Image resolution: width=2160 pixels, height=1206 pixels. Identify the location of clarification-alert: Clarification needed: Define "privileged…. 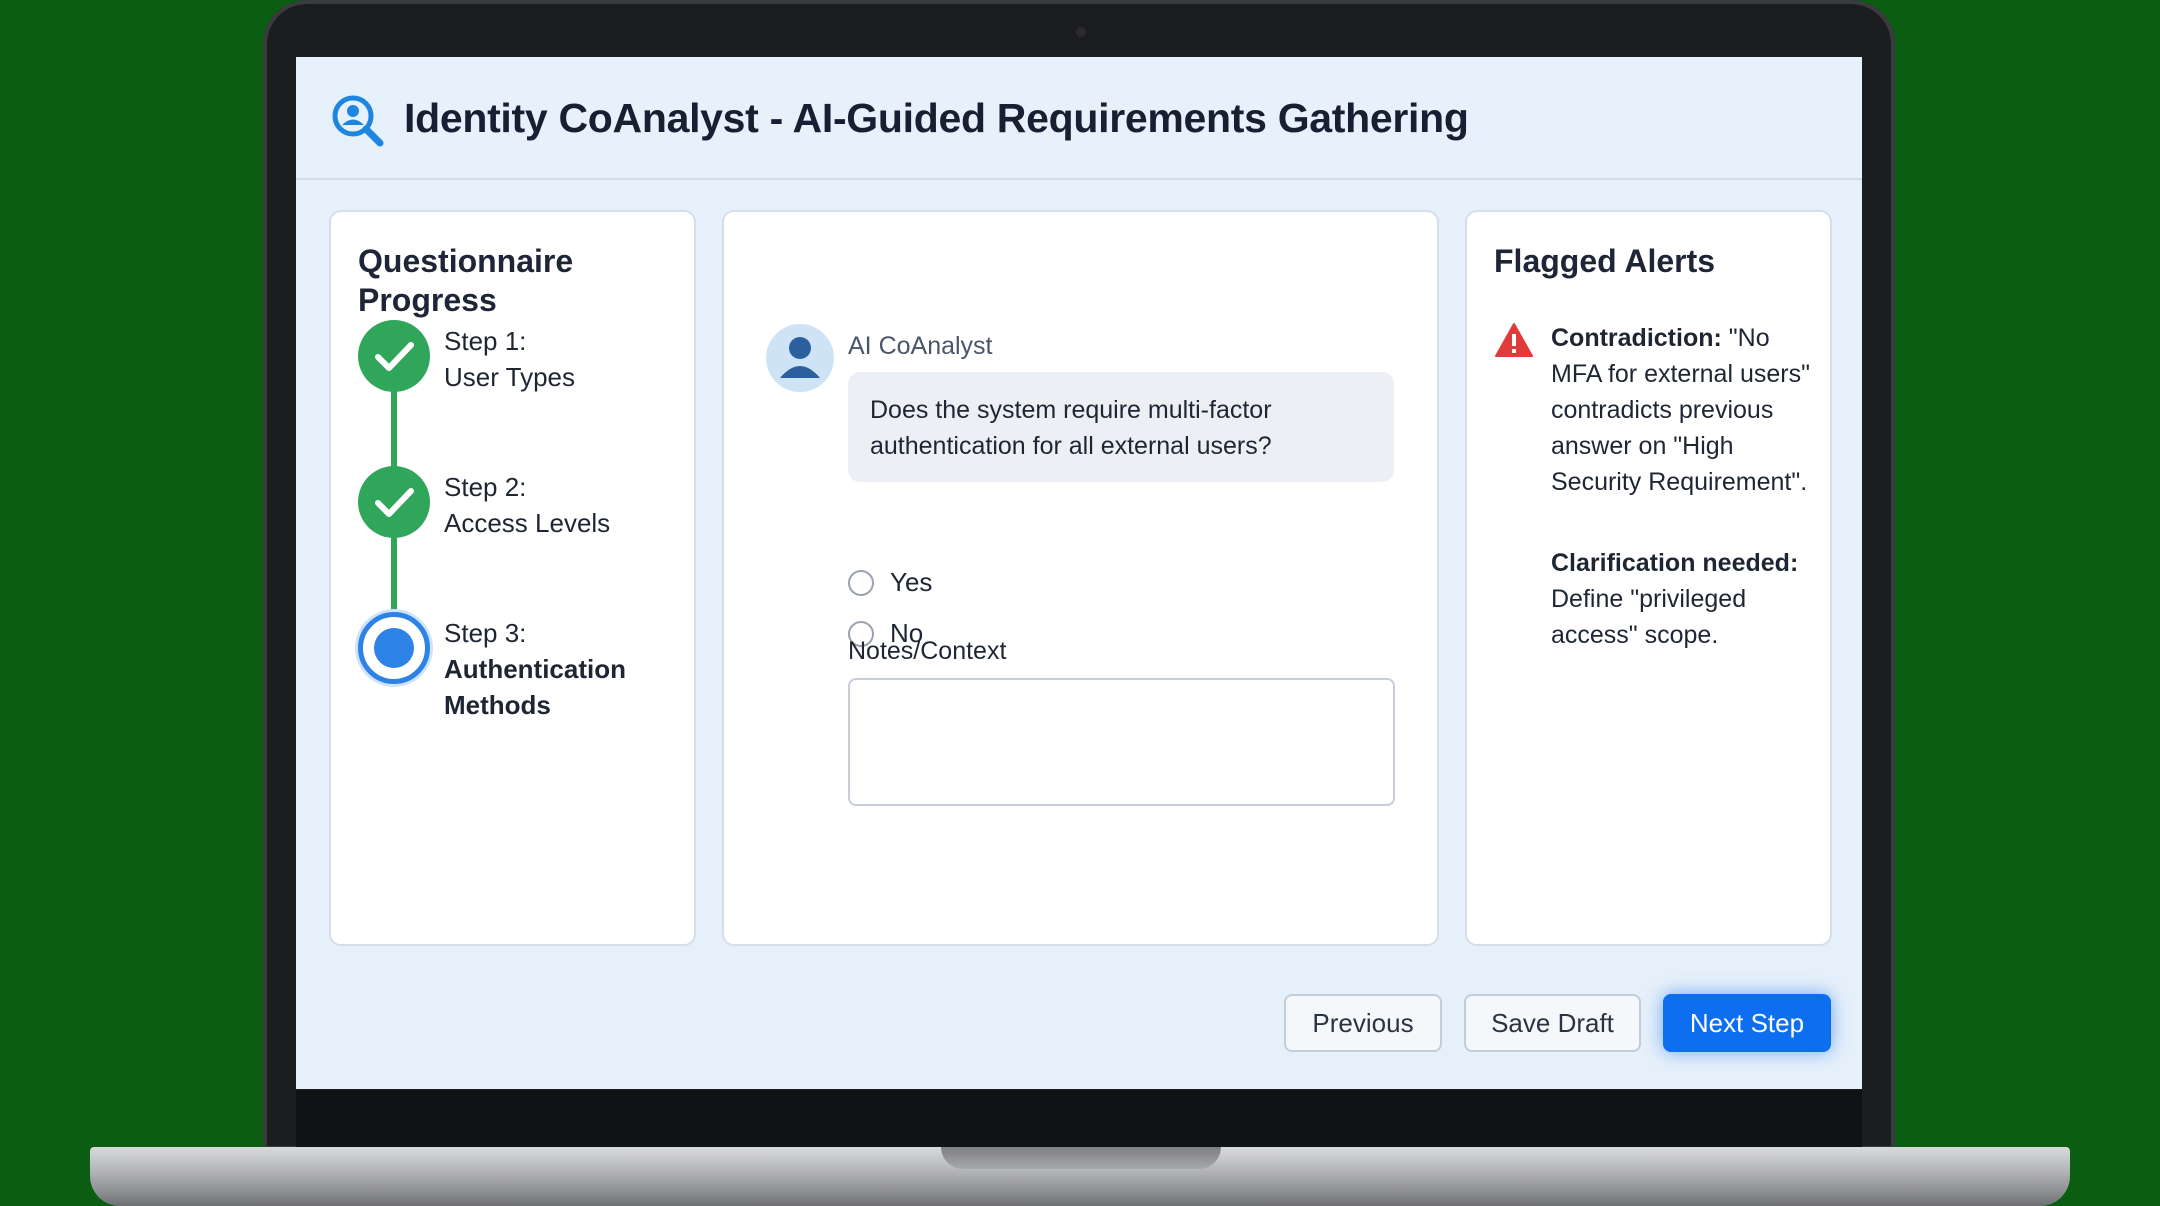
(1686, 599).